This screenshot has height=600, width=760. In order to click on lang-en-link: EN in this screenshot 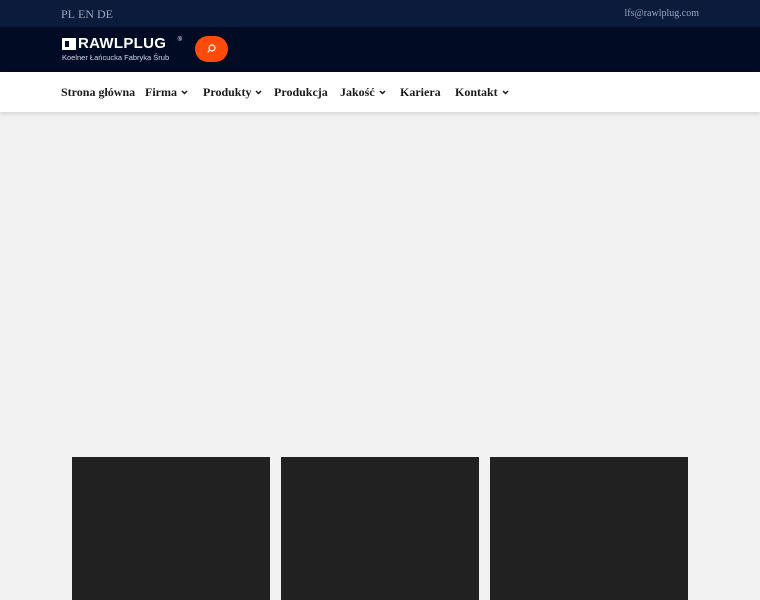, I will do `click(86, 14)`.